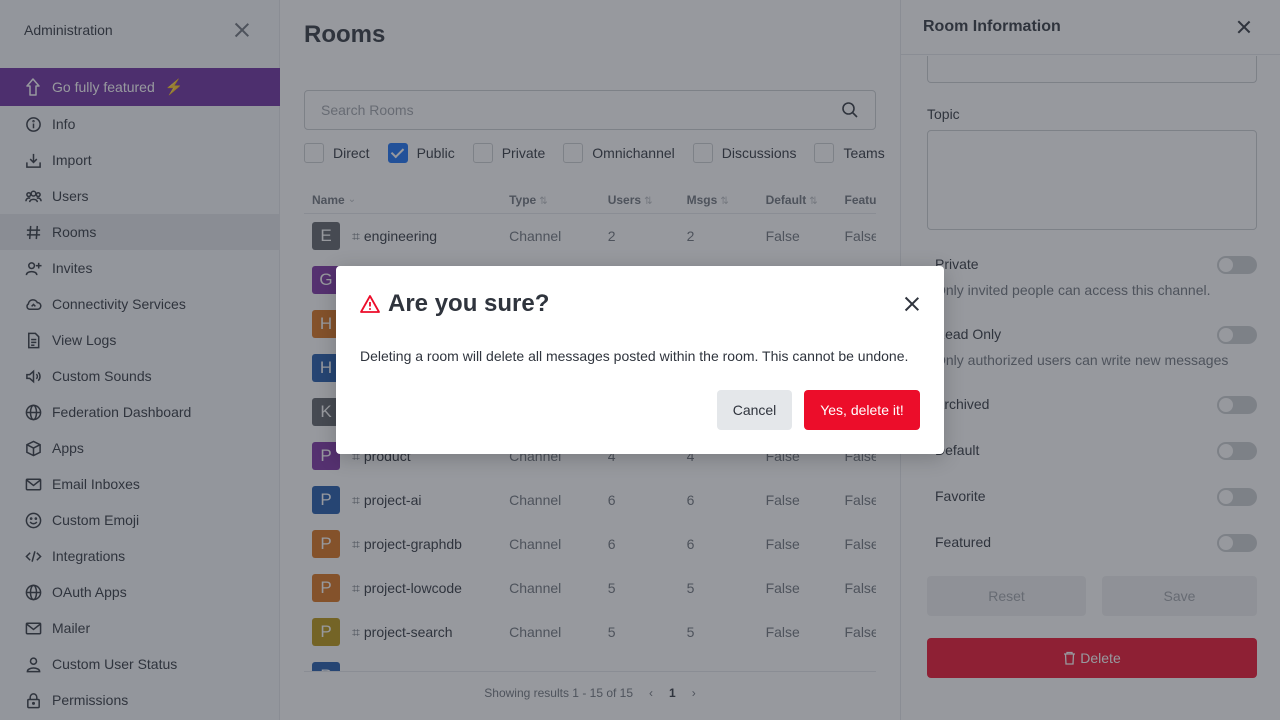  What do you see at coordinates (370, 304) in the screenshot?
I see `warning-icon` at bounding box center [370, 304].